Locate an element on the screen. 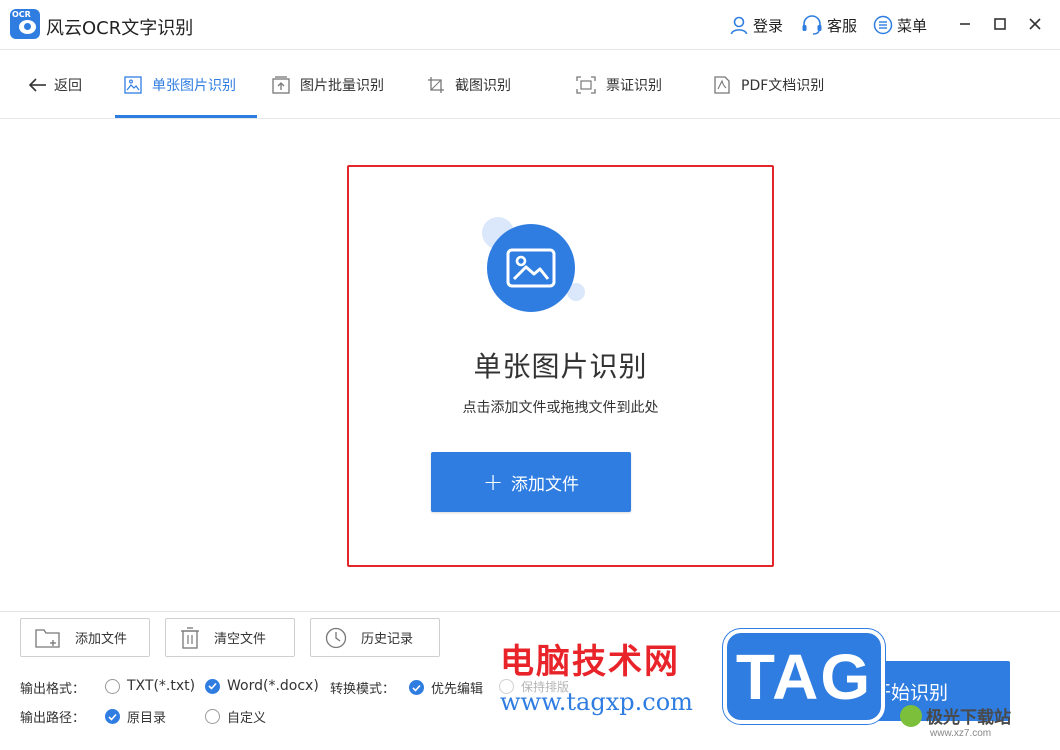 The image size is (1060, 750). back-button: 返回 is located at coordinates (55, 85).